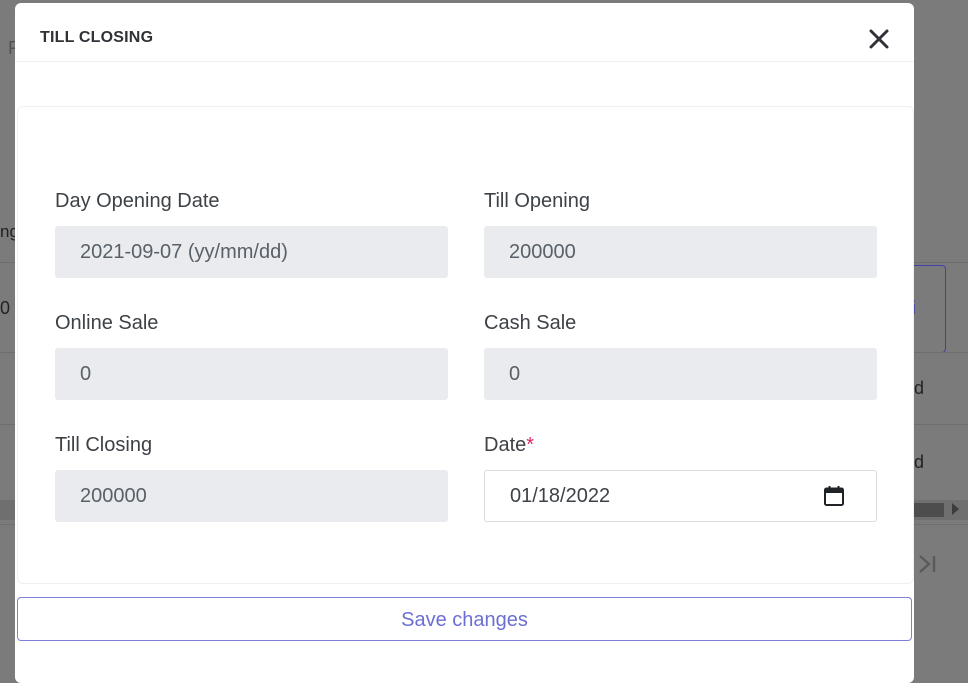  Describe the element at coordinates (927, 567) in the screenshot. I see `last-page-icon` at that location.